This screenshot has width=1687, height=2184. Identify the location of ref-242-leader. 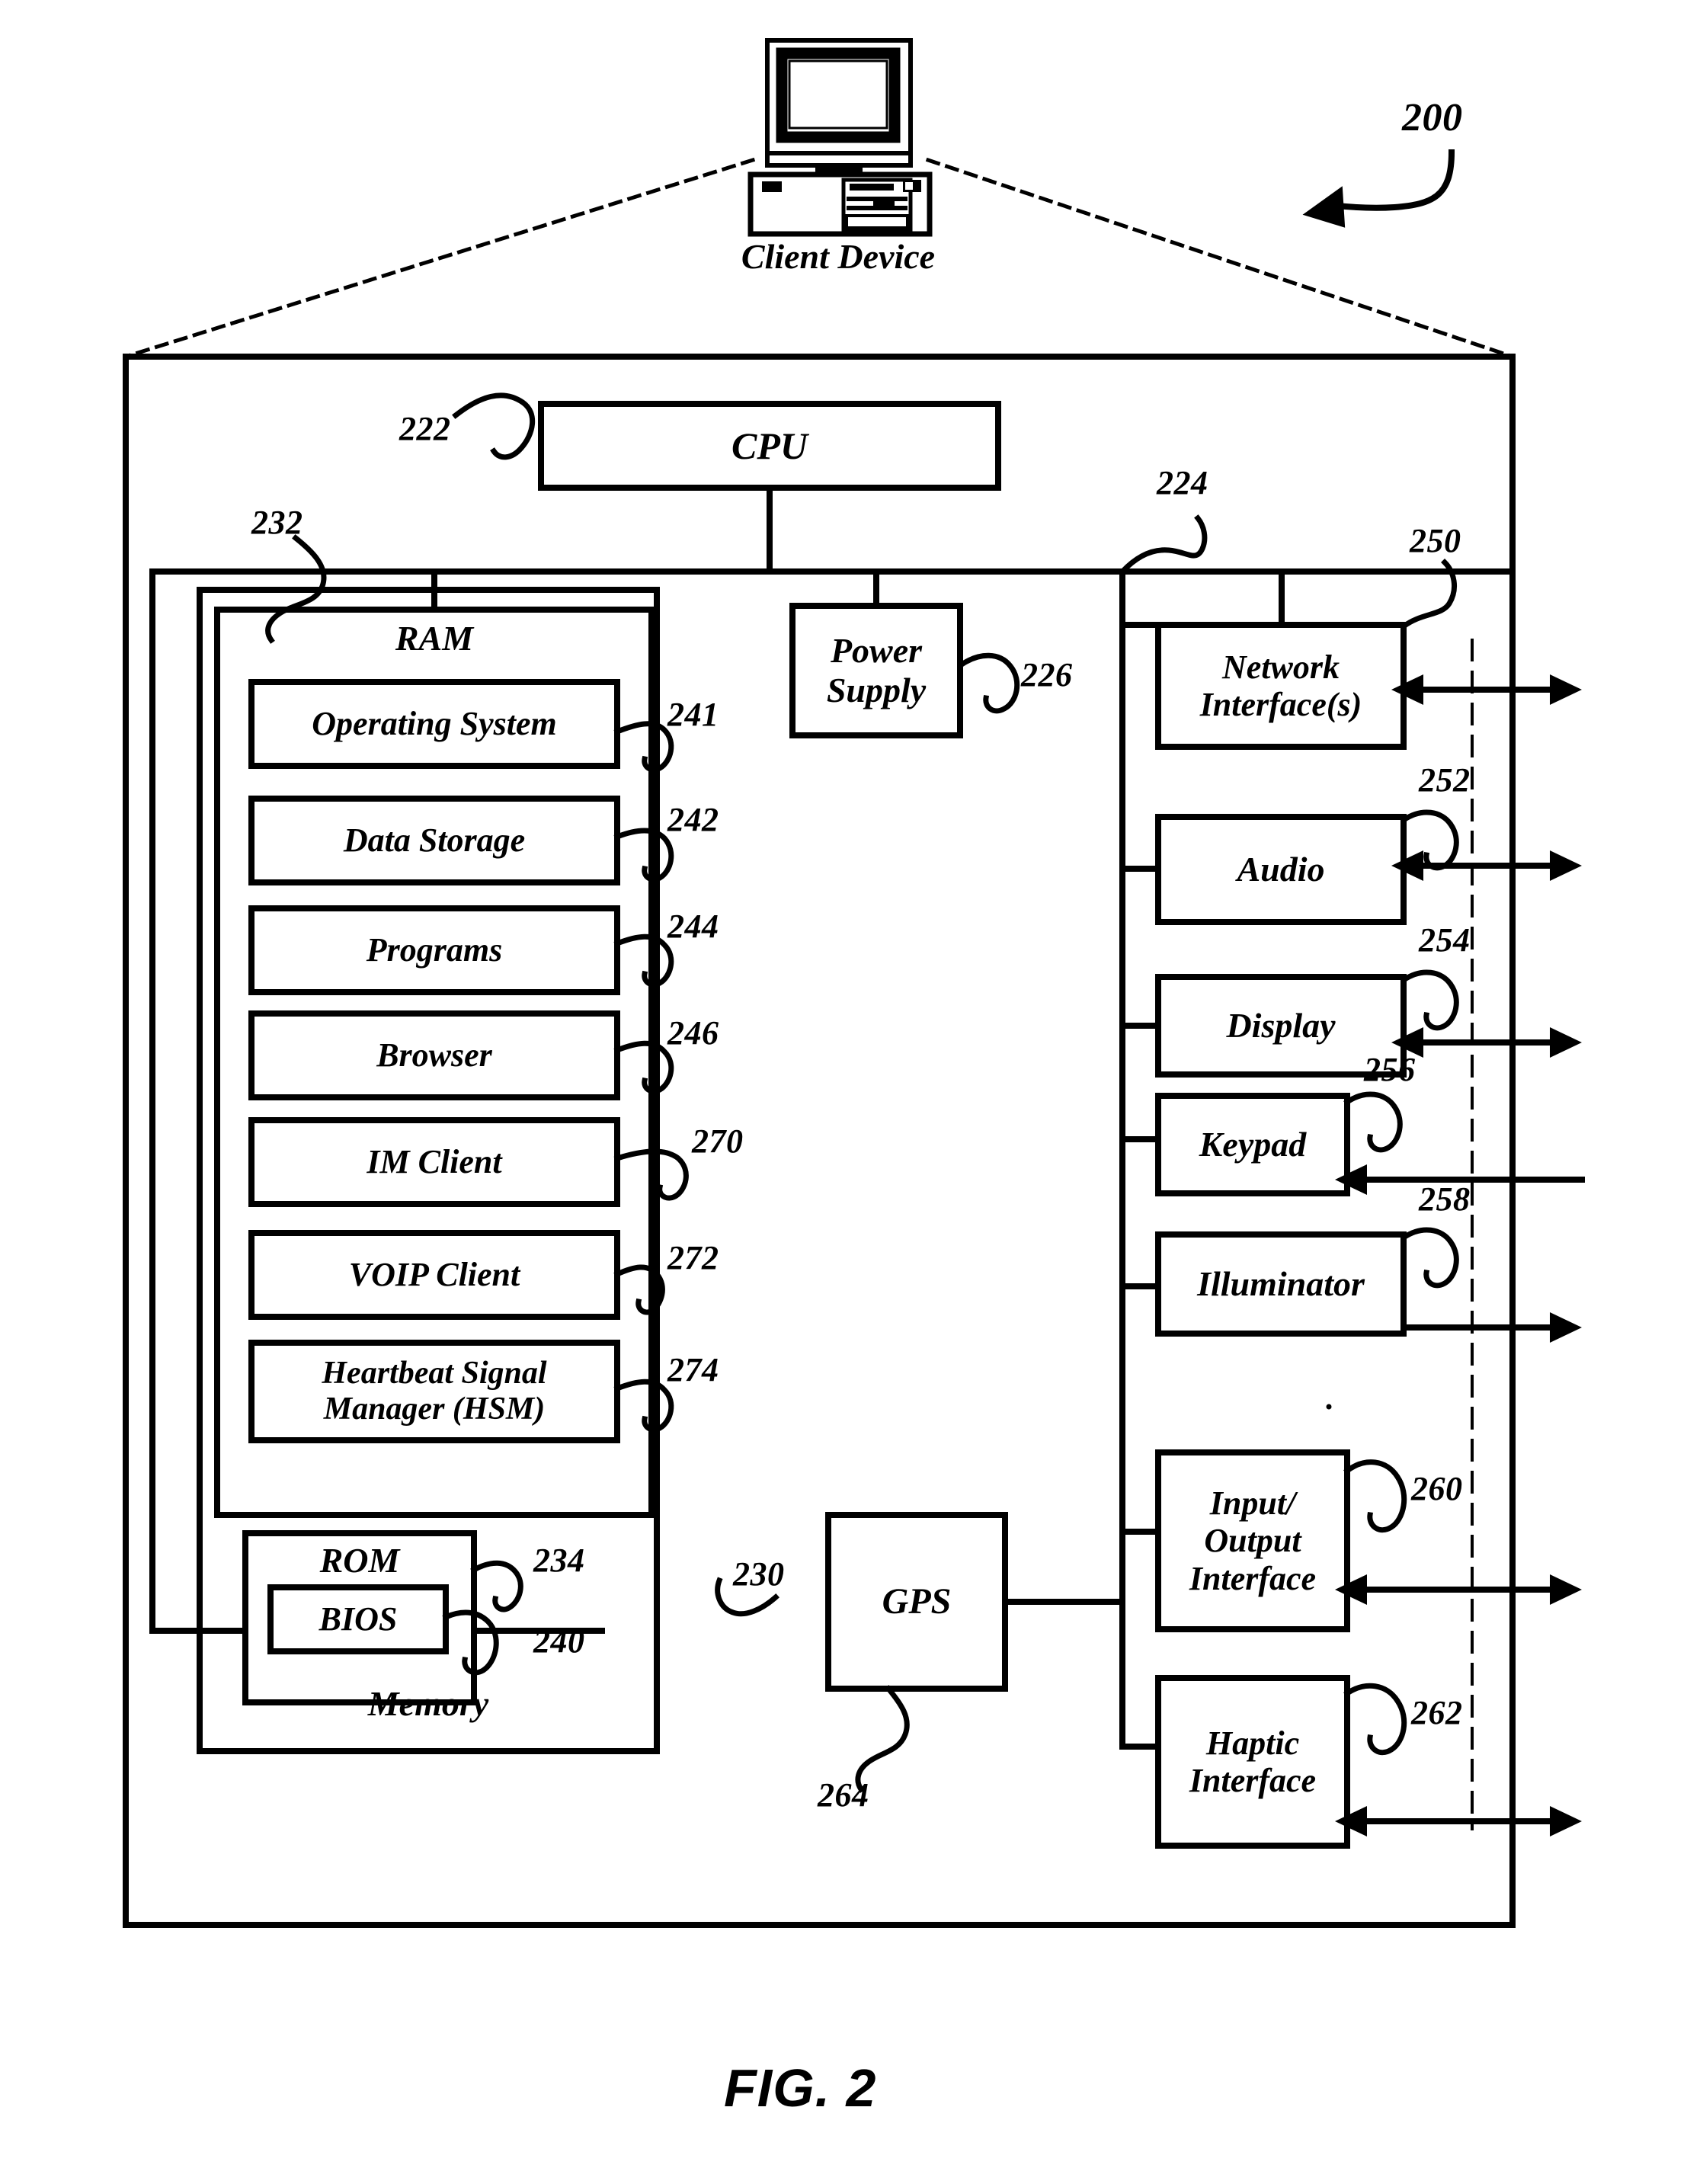
(643, 855).